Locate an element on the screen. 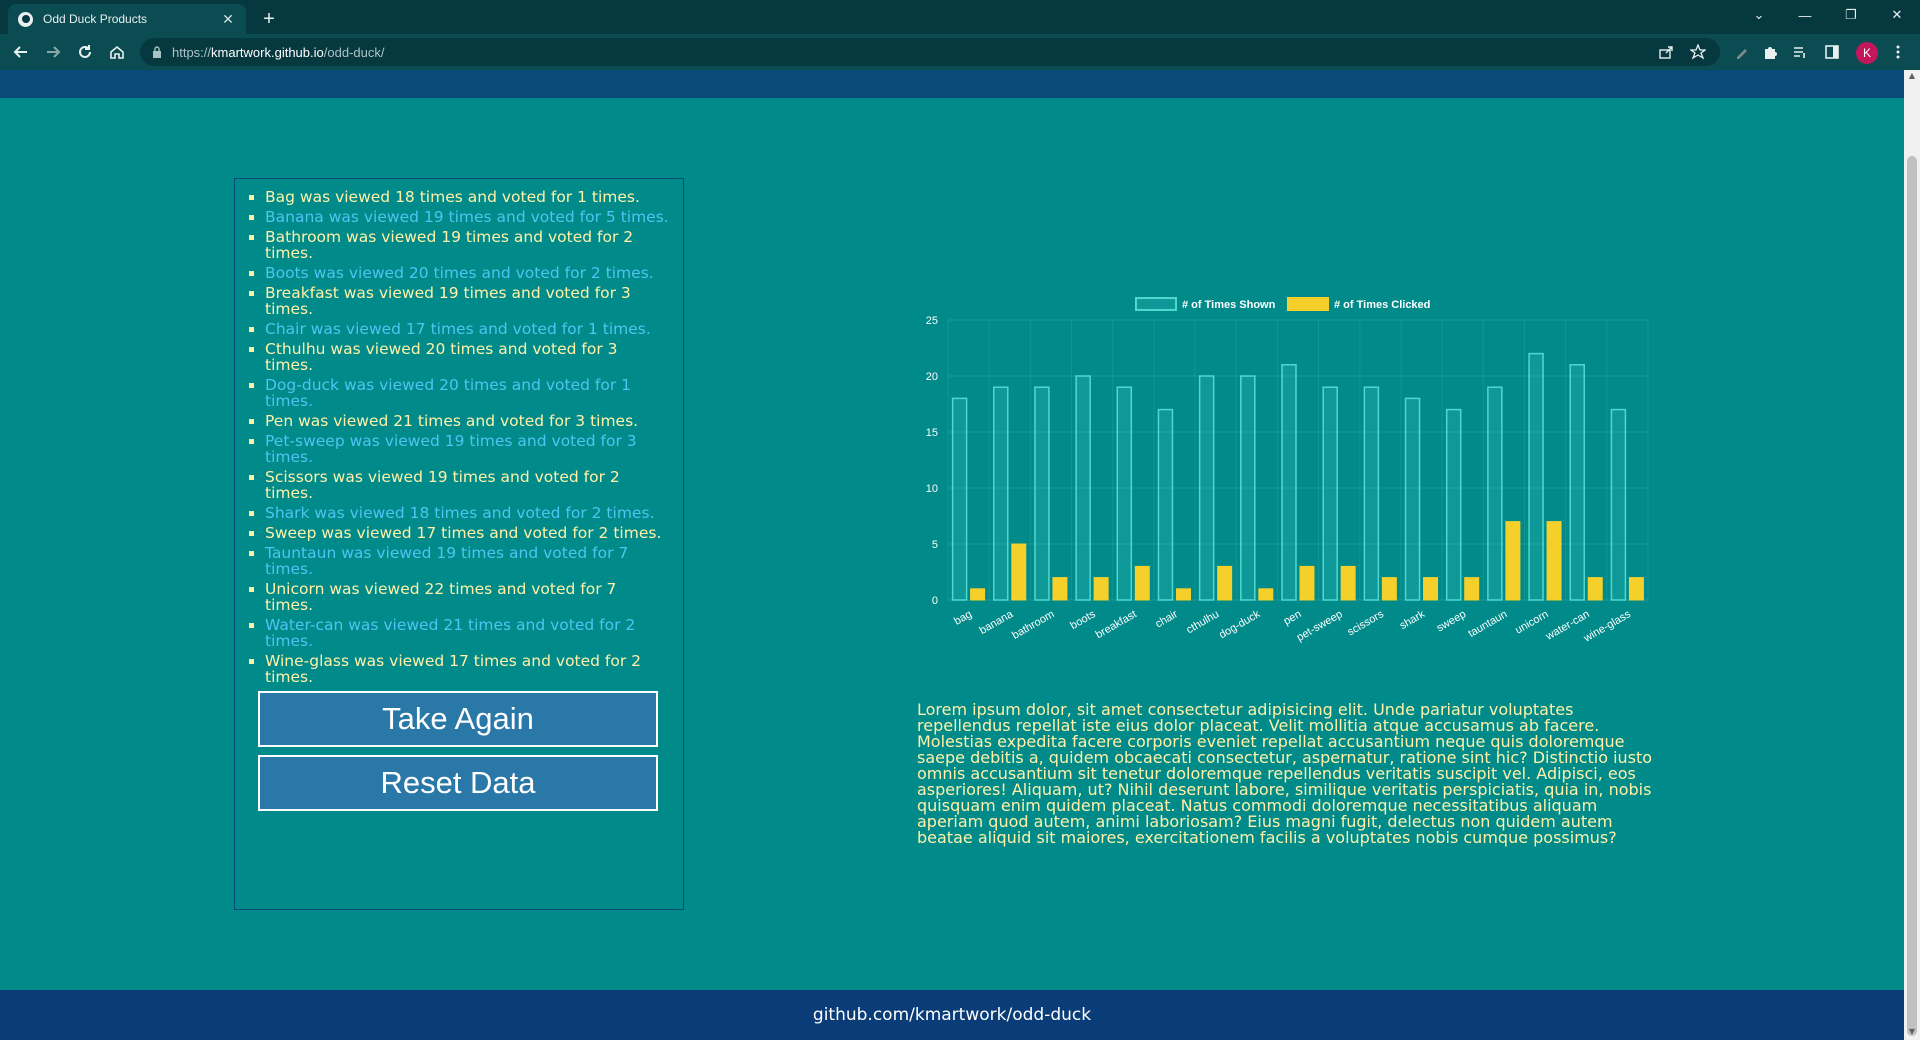 Image resolution: width=1920 pixels, height=1040 pixels. scroll-up-icon: ▲ is located at coordinates (1912, 76).